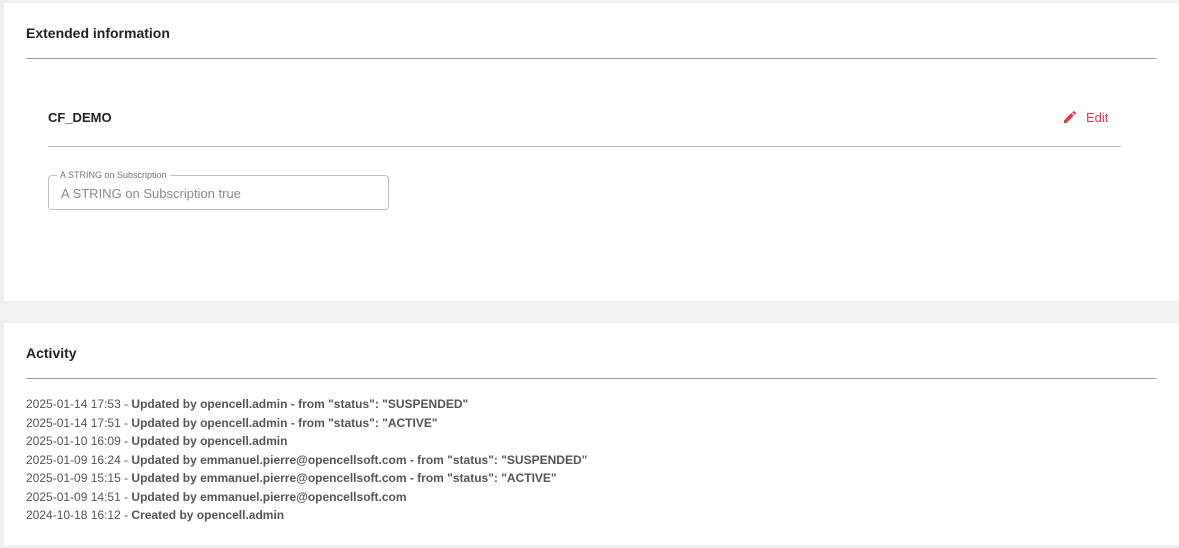 The image size is (1179, 548). What do you see at coordinates (73, 441) in the screenshot?
I see `activity-time: 2025-01-10 16:09` at bounding box center [73, 441].